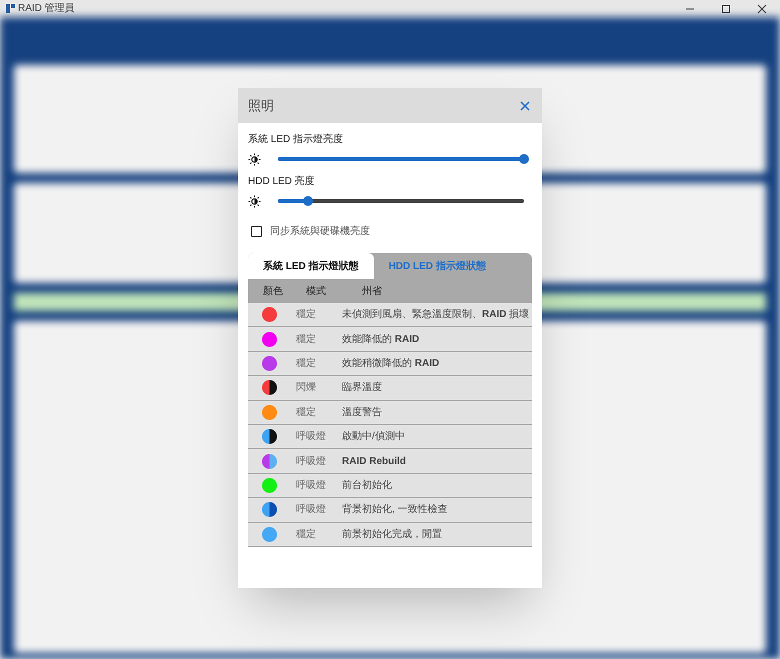 This screenshot has width=780, height=659. Describe the element at coordinates (311, 266) in the screenshot. I see `tab: 系統 LED 指示燈狀態` at that location.